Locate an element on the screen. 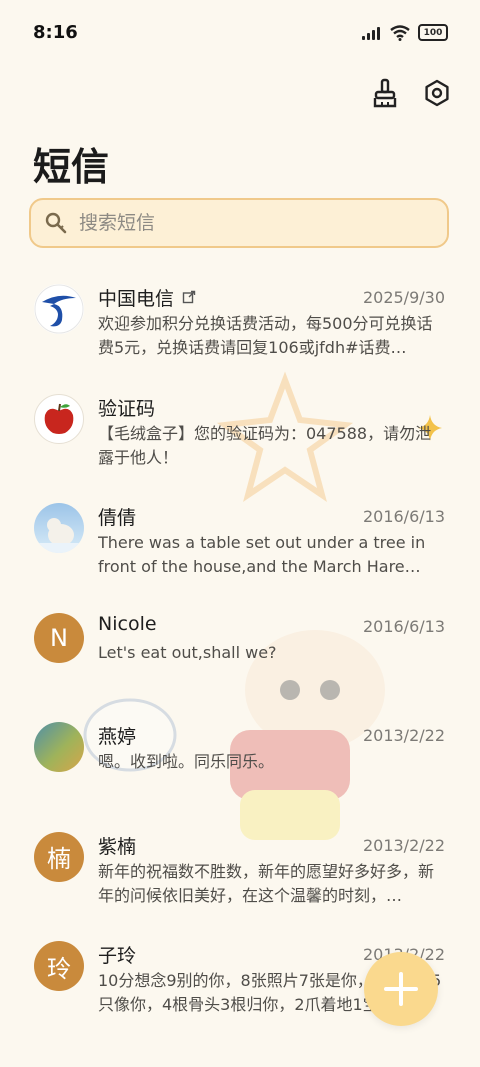  contact-name: Nicole is located at coordinates (127, 623).